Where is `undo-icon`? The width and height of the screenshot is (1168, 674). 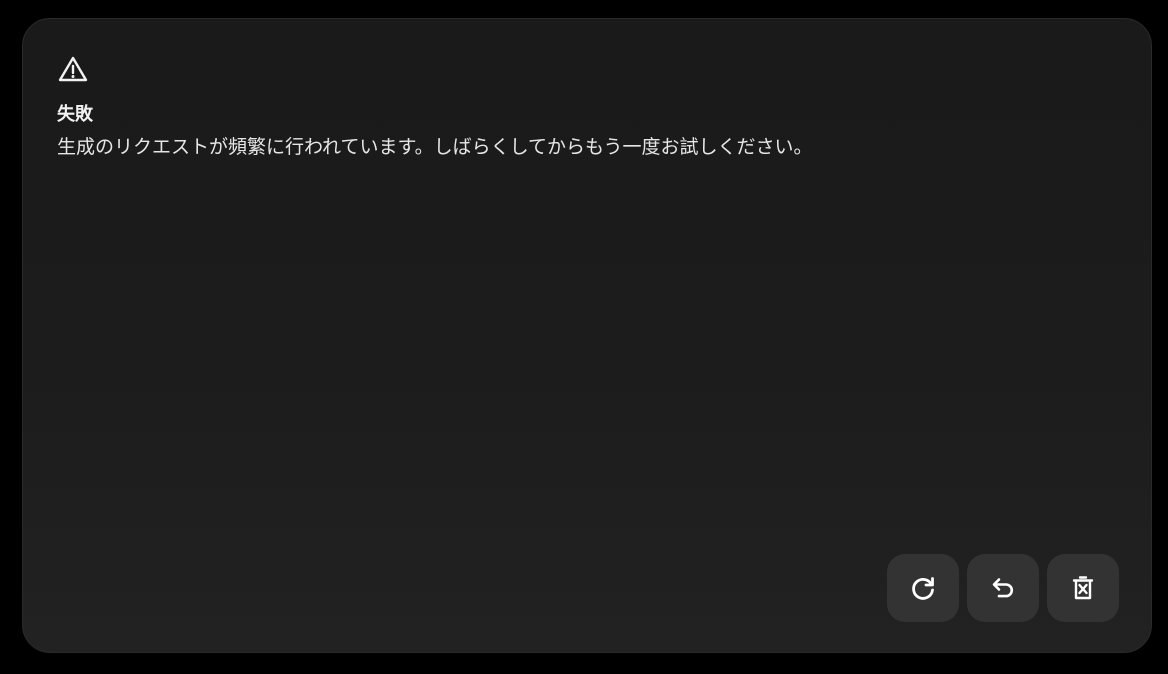
undo-icon is located at coordinates (1003, 588).